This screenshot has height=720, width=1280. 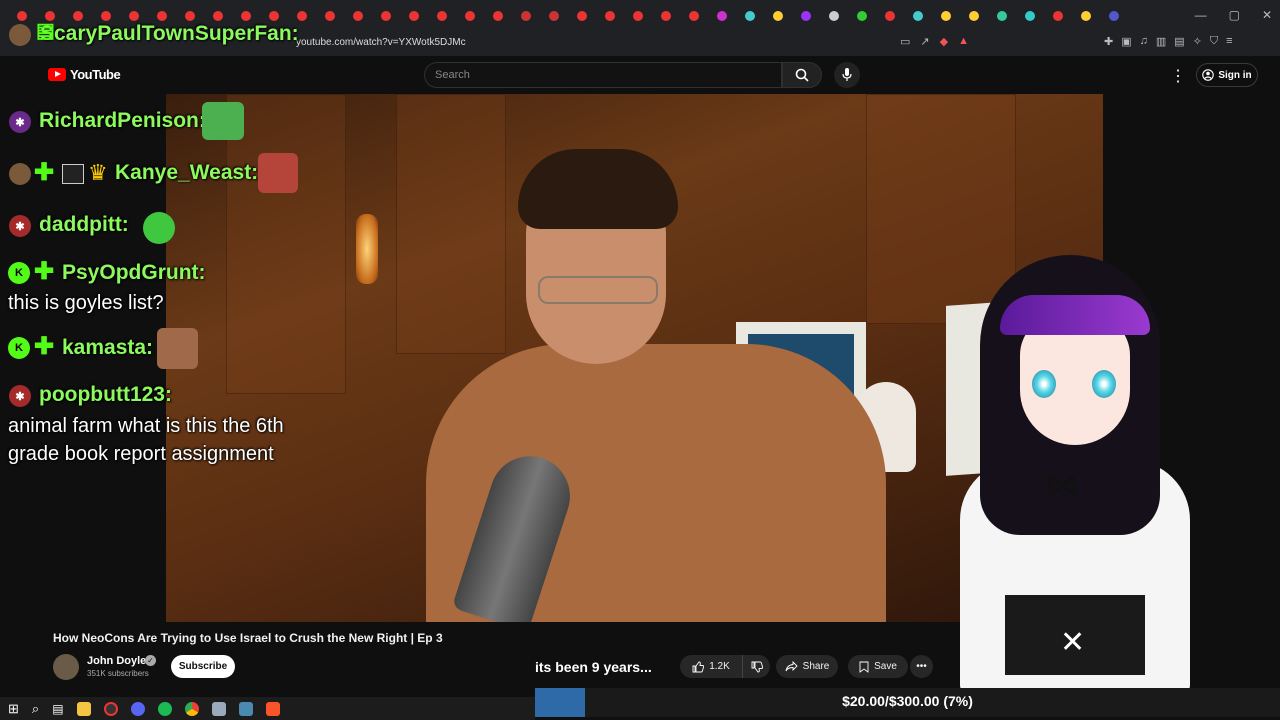 What do you see at coordinates (921, 666) in the screenshot?
I see `more-actions-button: •••` at bounding box center [921, 666].